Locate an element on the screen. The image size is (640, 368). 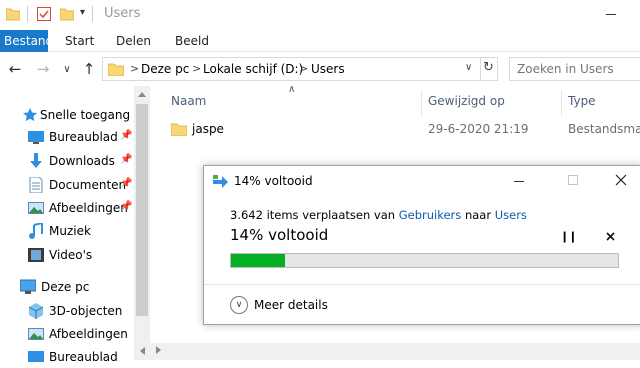
sidebar-item-label: 3D-objecten is located at coordinates (86, 311).